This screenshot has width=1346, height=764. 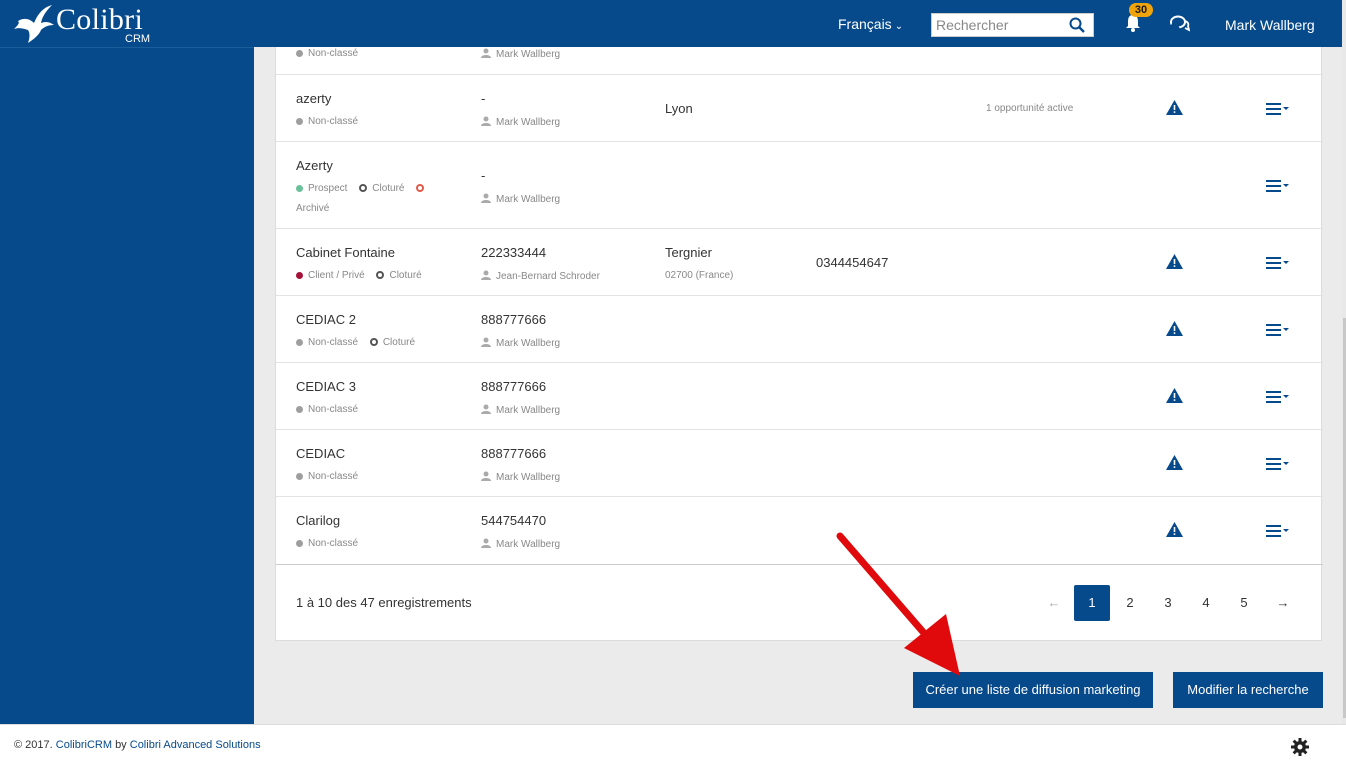 What do you see at coordinates (138, 39) in the screenshot?
I see `logo-subtitle: CRM` at bounding box center [138, 39].